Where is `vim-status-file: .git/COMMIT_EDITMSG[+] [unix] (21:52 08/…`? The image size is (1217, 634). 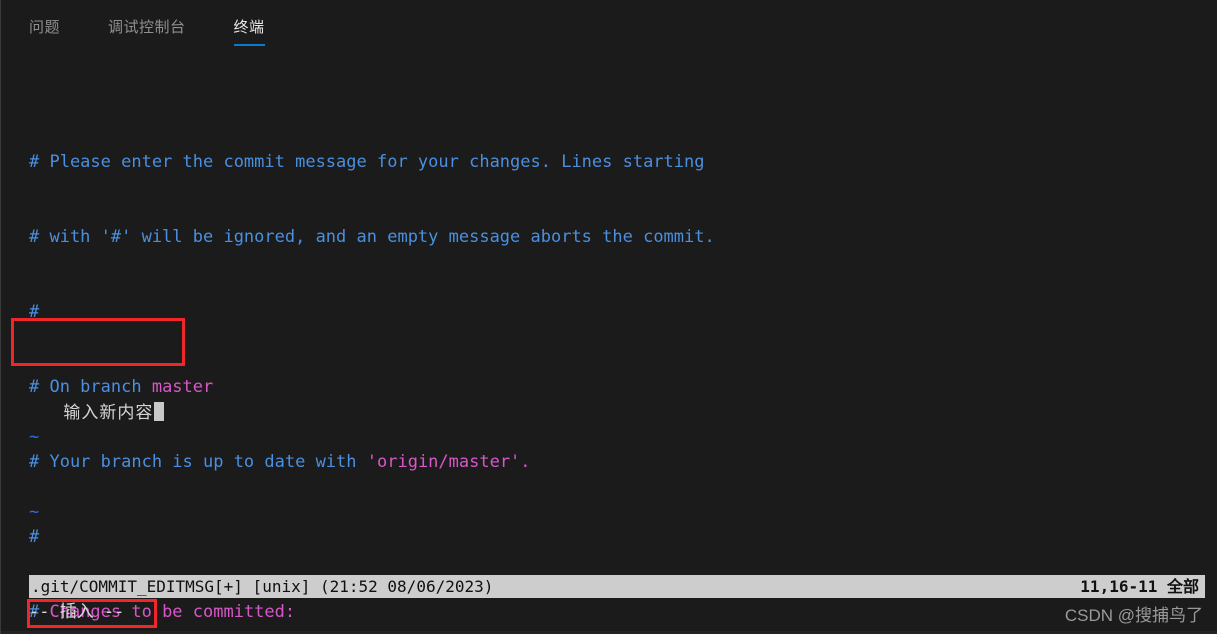
vim-status-file: .git/COMMIT_EDITMSG[+] [unix] (21:52 08/… is located at coordinates (262, 586).